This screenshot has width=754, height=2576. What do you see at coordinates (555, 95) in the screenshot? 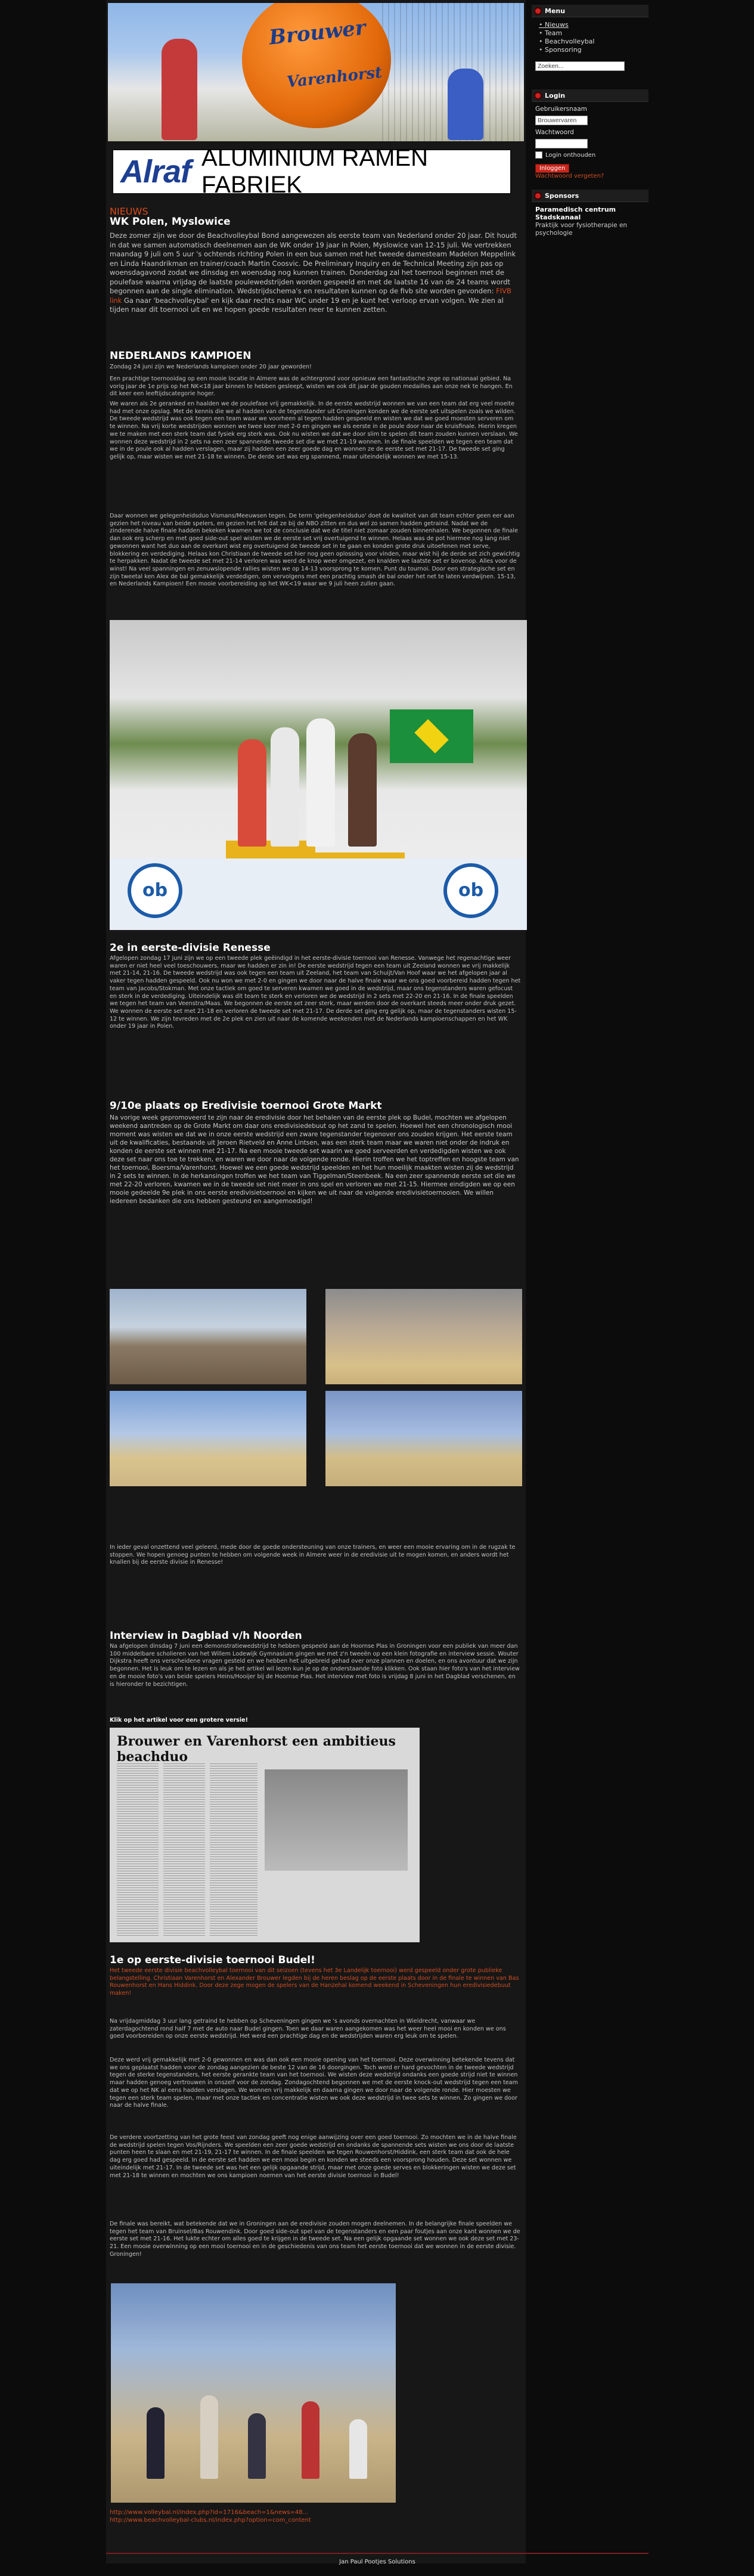
I see `login-title: Login` at bounding box center [555, 95].